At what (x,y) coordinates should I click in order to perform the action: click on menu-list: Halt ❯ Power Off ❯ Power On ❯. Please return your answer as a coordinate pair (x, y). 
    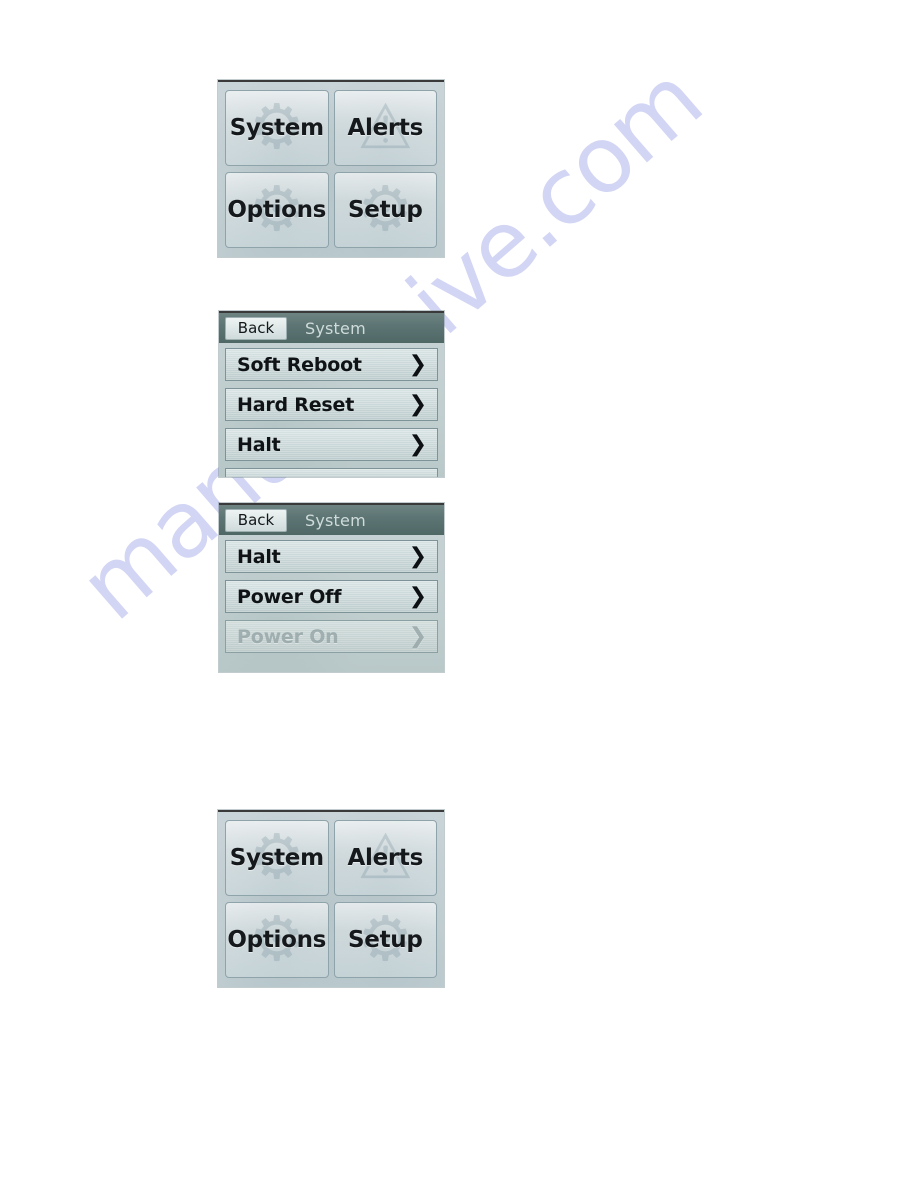
    Looking at the image, I should click on (331, 594).